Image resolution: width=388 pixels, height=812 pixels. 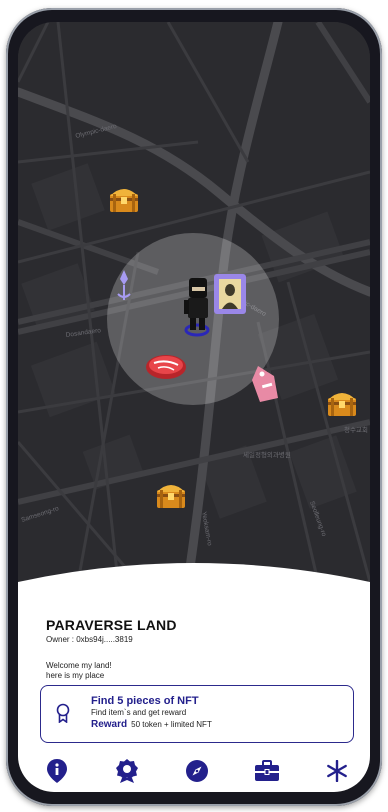 I want to click on quest-reward: Reward 50 token + limited NFT, so click(x=151, y=724).